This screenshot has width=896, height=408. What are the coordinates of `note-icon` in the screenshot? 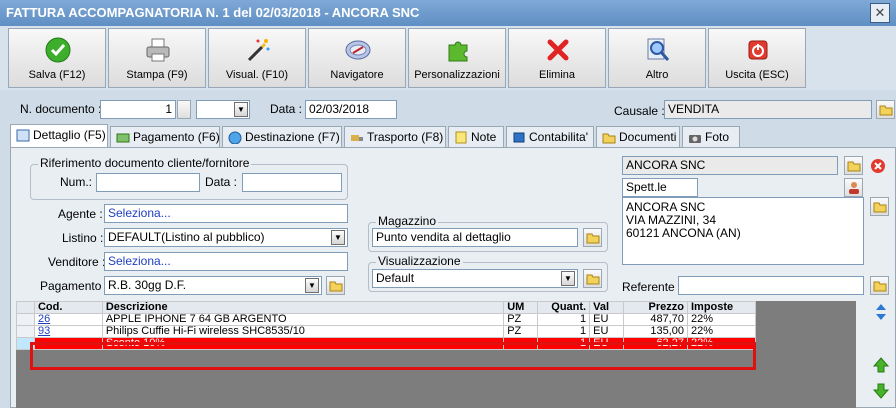 It's located at (461, 137).